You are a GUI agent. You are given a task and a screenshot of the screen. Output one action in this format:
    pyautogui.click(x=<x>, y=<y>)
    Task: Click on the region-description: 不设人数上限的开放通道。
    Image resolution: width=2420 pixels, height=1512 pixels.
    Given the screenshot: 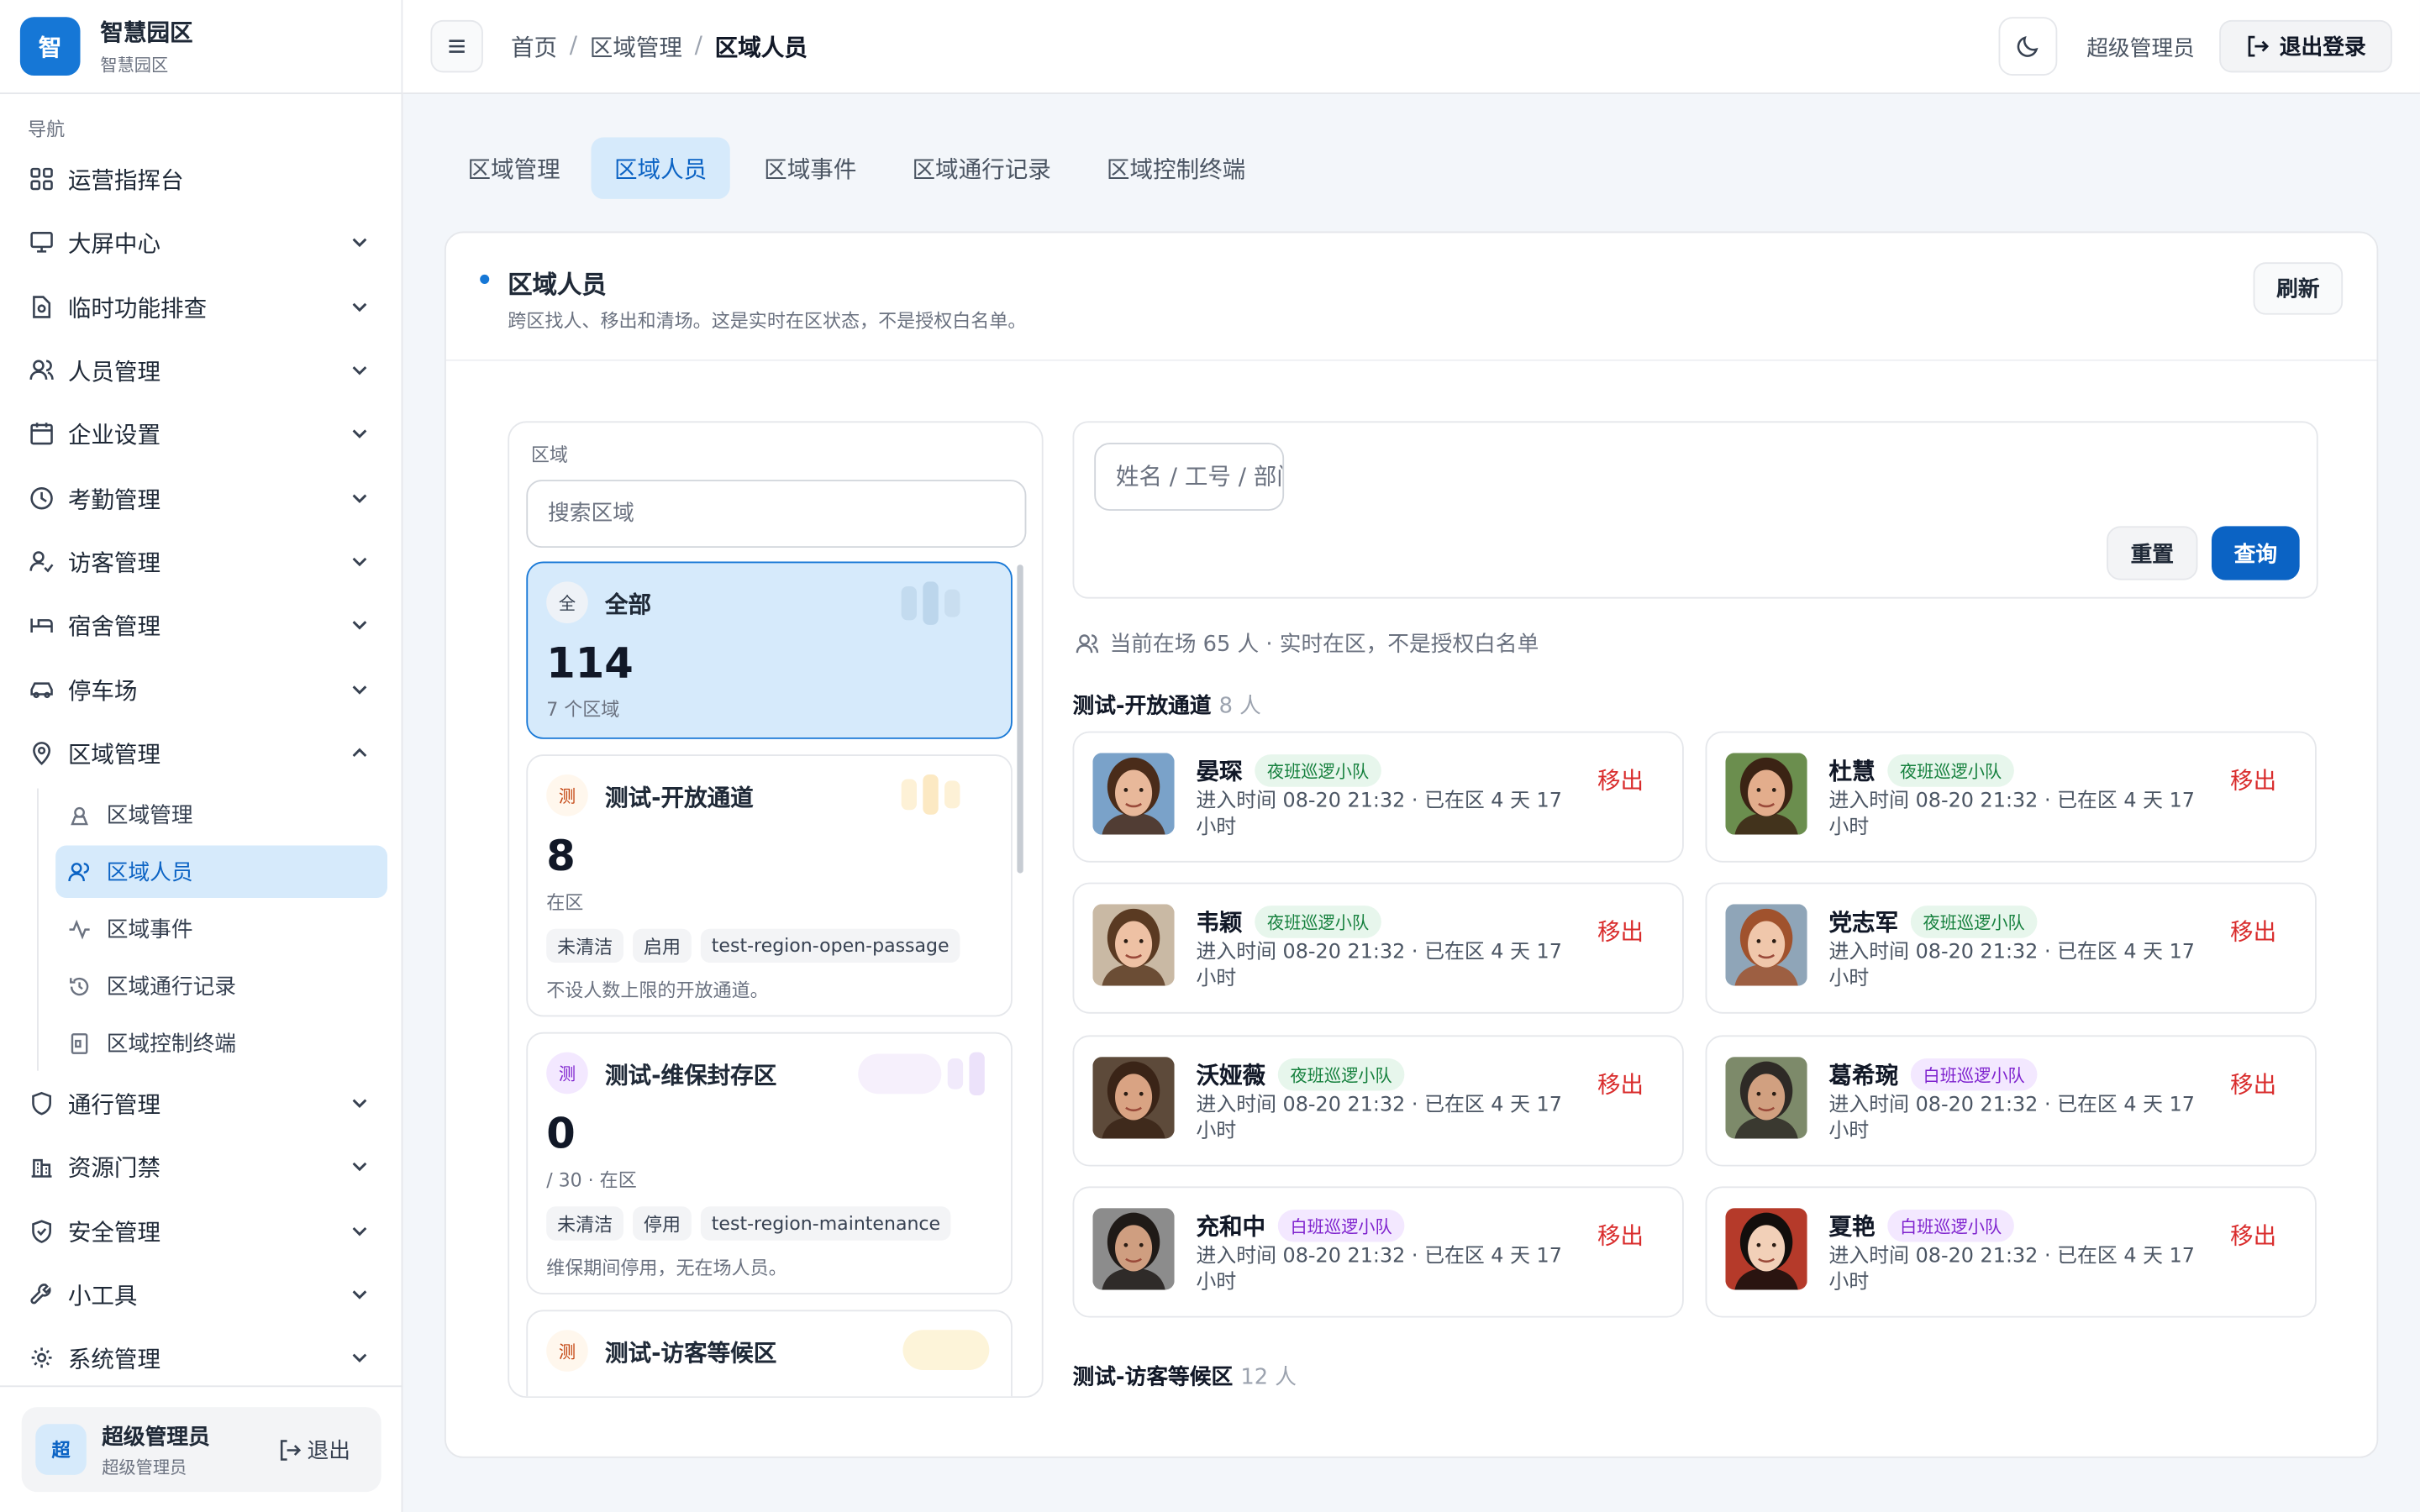 What is the action you would take?
    pyautogui.click(x=658, y=990)
    